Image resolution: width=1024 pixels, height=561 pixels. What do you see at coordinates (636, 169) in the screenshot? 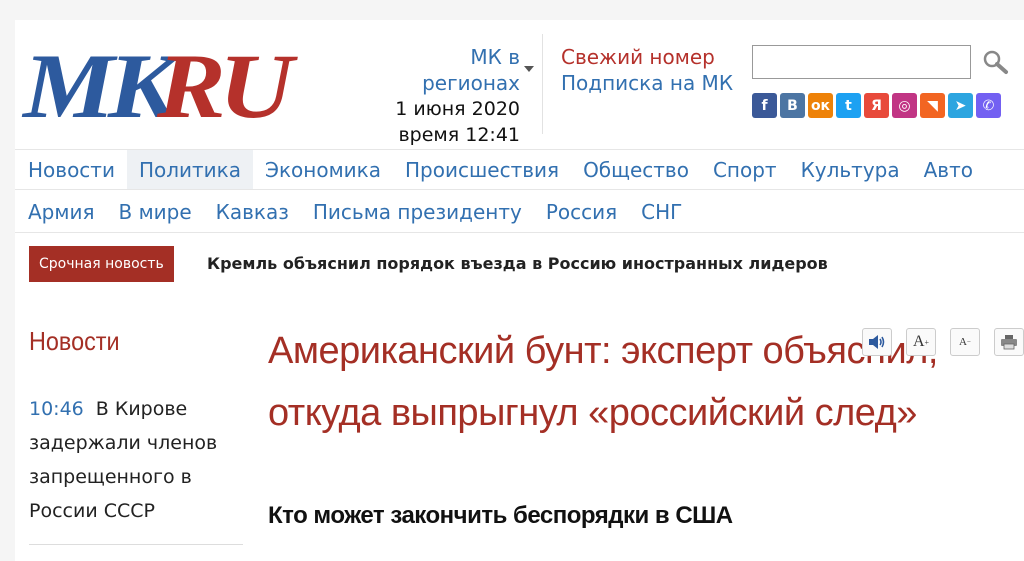
I see `nav-item-4: Общество` at bounding box center [636, 169].